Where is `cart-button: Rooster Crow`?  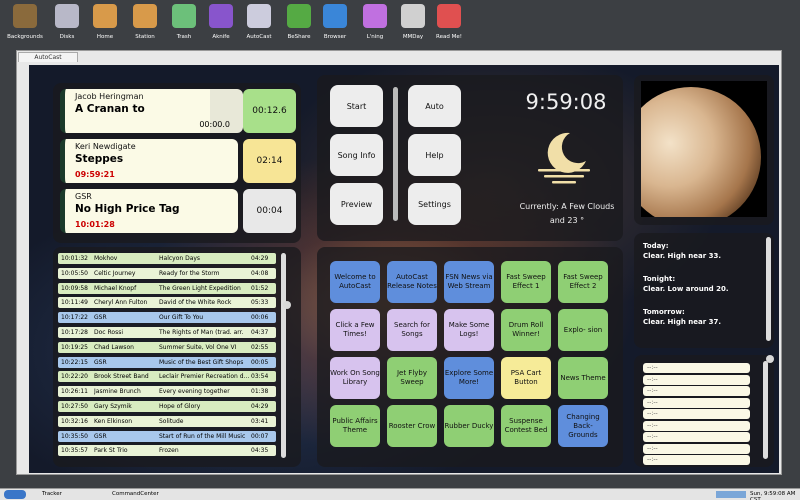 cart-button: Rooster Crow is located at coordinates (412, 426).